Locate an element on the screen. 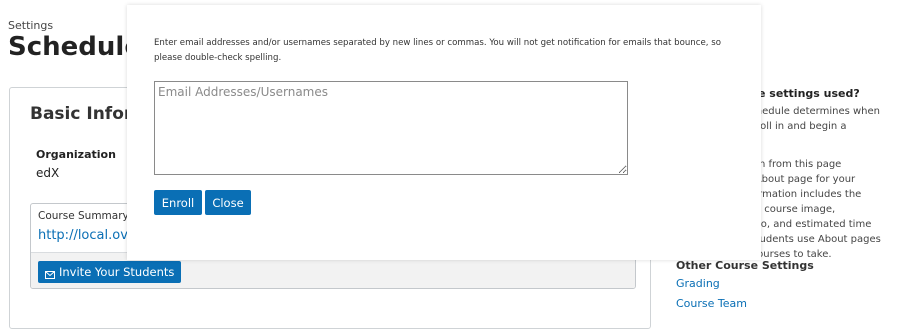  envelope-icon is located at coordinates (50, 273).